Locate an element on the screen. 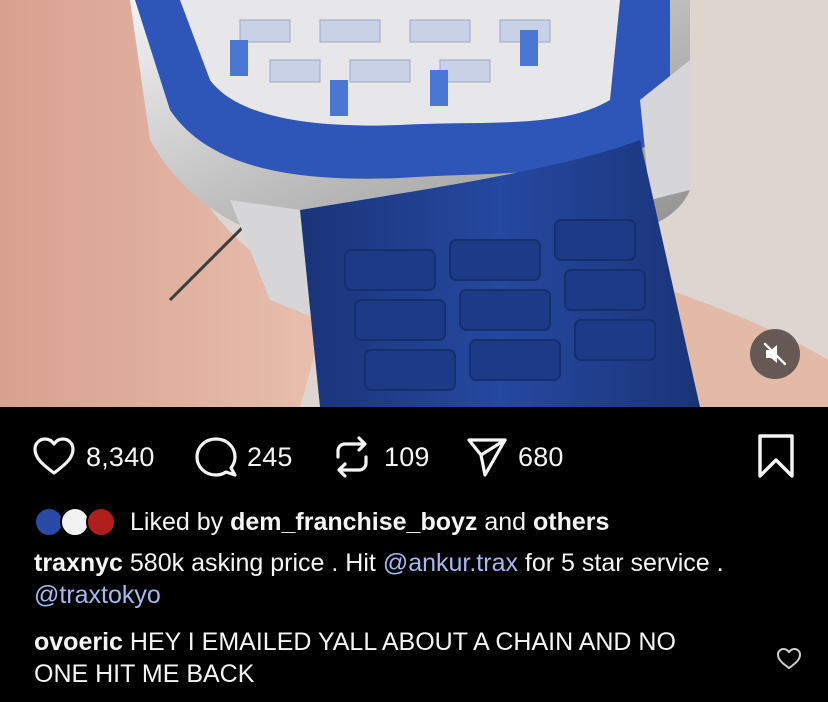 This screenshot has width=828, height=702. caption-text-2: for 5 star service . is located at coordinates (620, 563).